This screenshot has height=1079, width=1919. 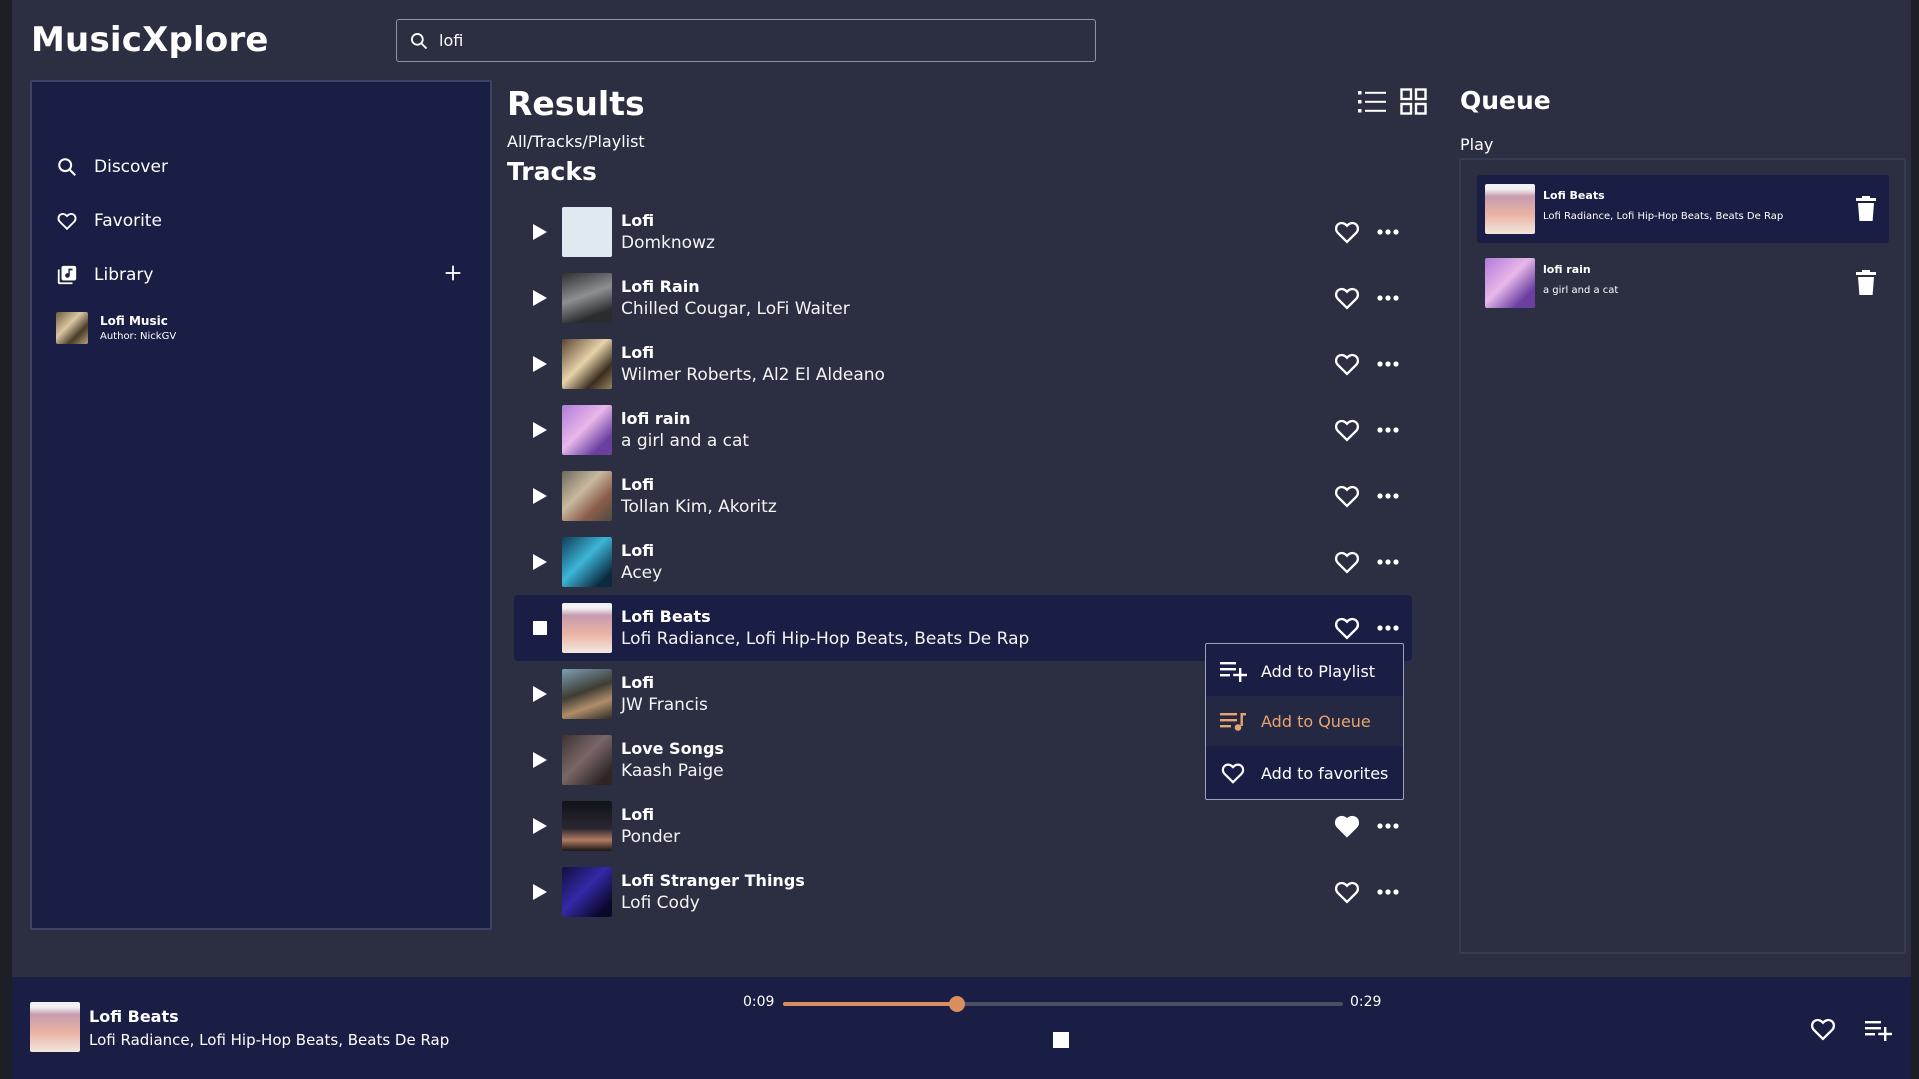 What do you see at coordinates (1372, 102) in the screenshot?
I see `list-view-icon` at bounding box center [1372, 102].